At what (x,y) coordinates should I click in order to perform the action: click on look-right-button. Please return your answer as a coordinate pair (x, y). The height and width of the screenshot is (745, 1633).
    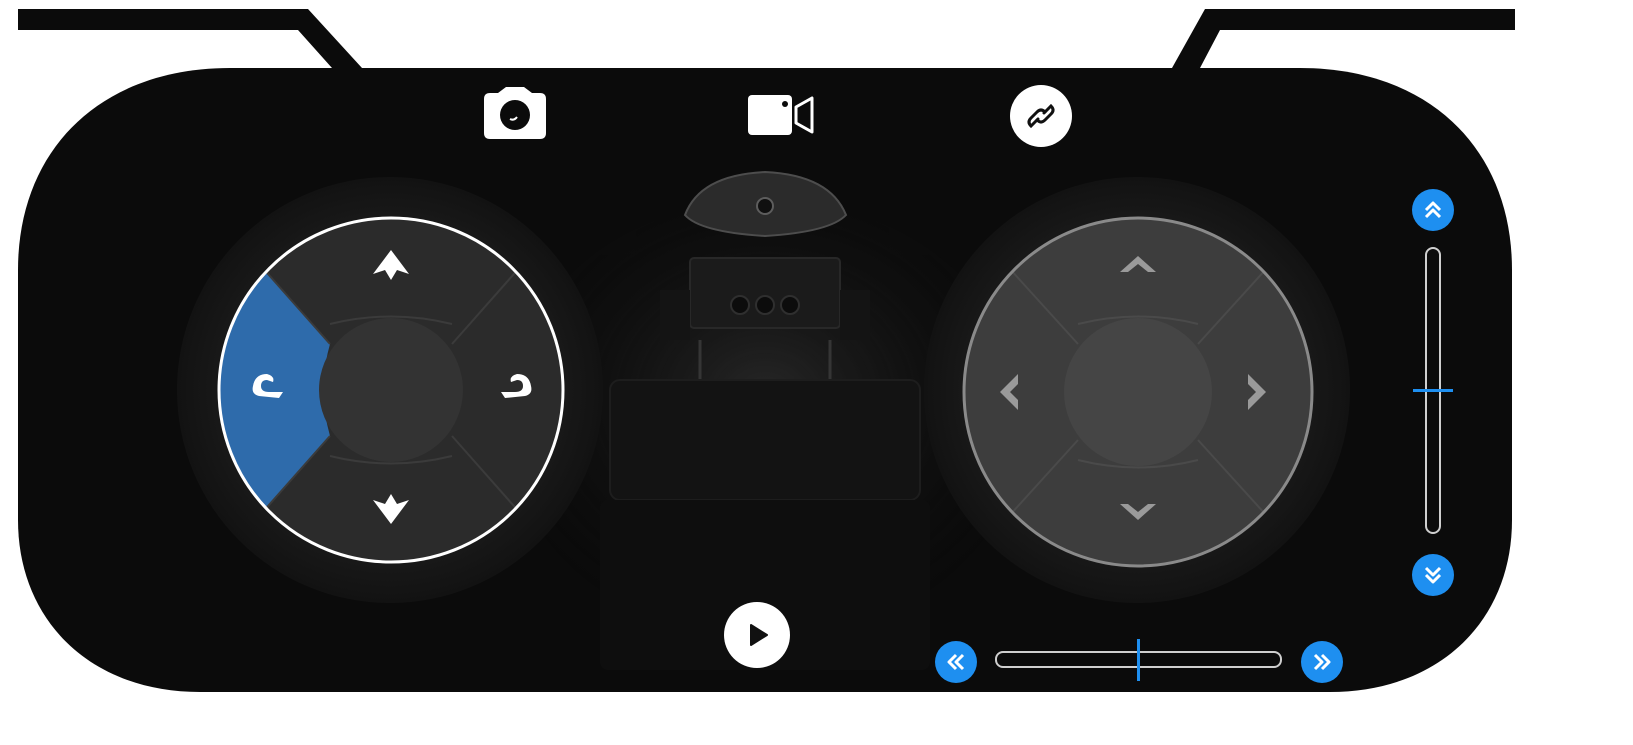
    Looking at the image, I should click on (1261, 392).